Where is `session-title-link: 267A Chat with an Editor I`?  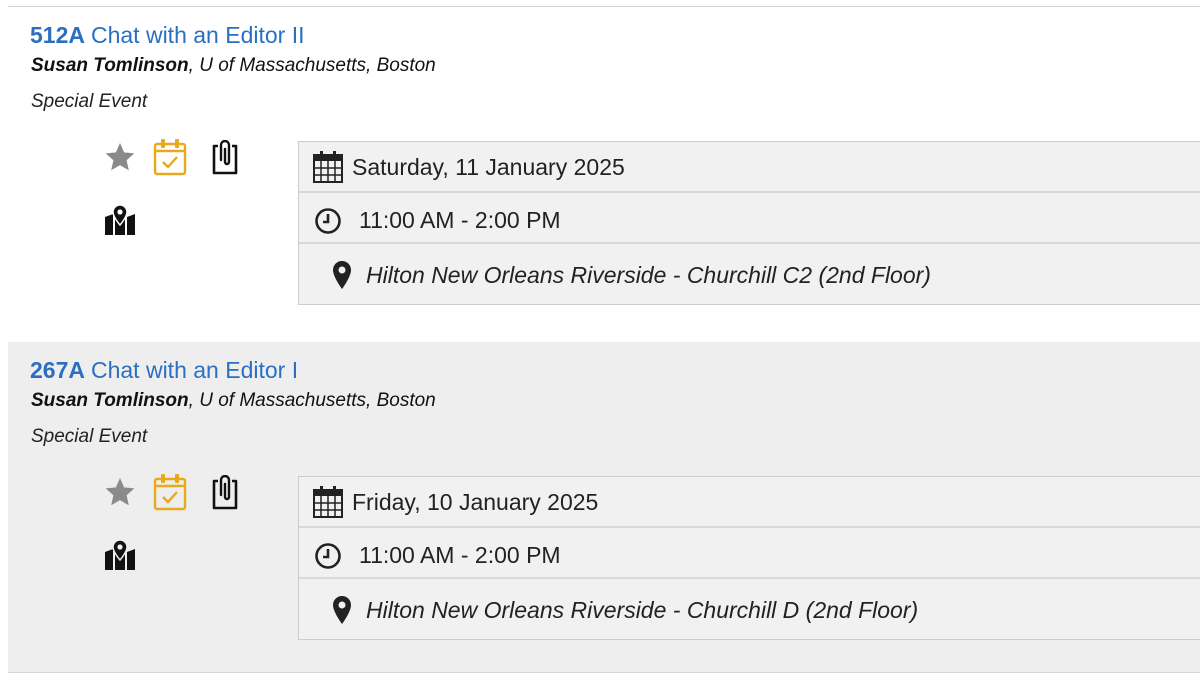 session-title-link: 267A Chat with an Editor I is located at coordinates (164, 370).